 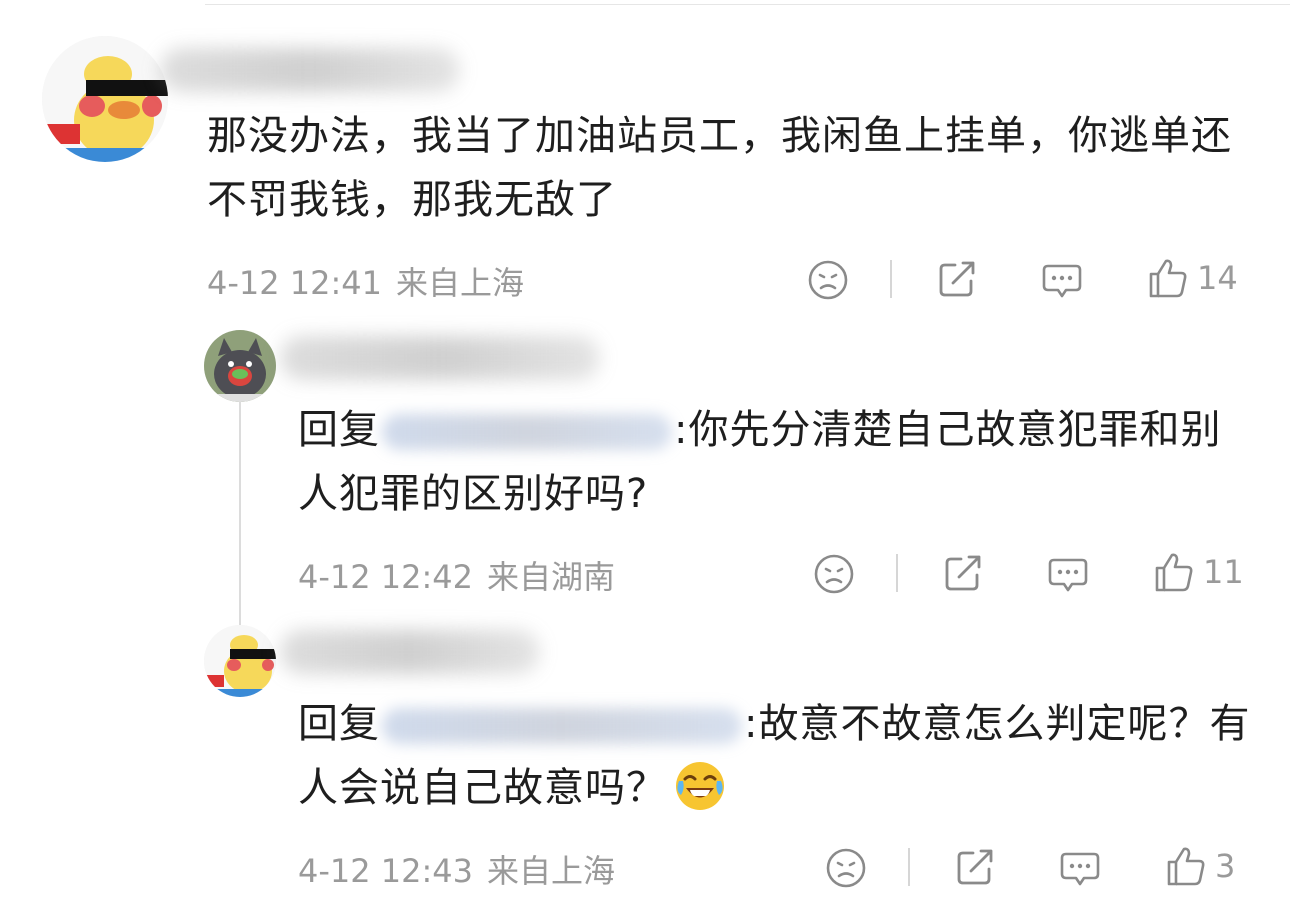 What do you see at coordinates (240, 512) in the screenshot?
I see `thread-line` at bounding box center [240, 512].